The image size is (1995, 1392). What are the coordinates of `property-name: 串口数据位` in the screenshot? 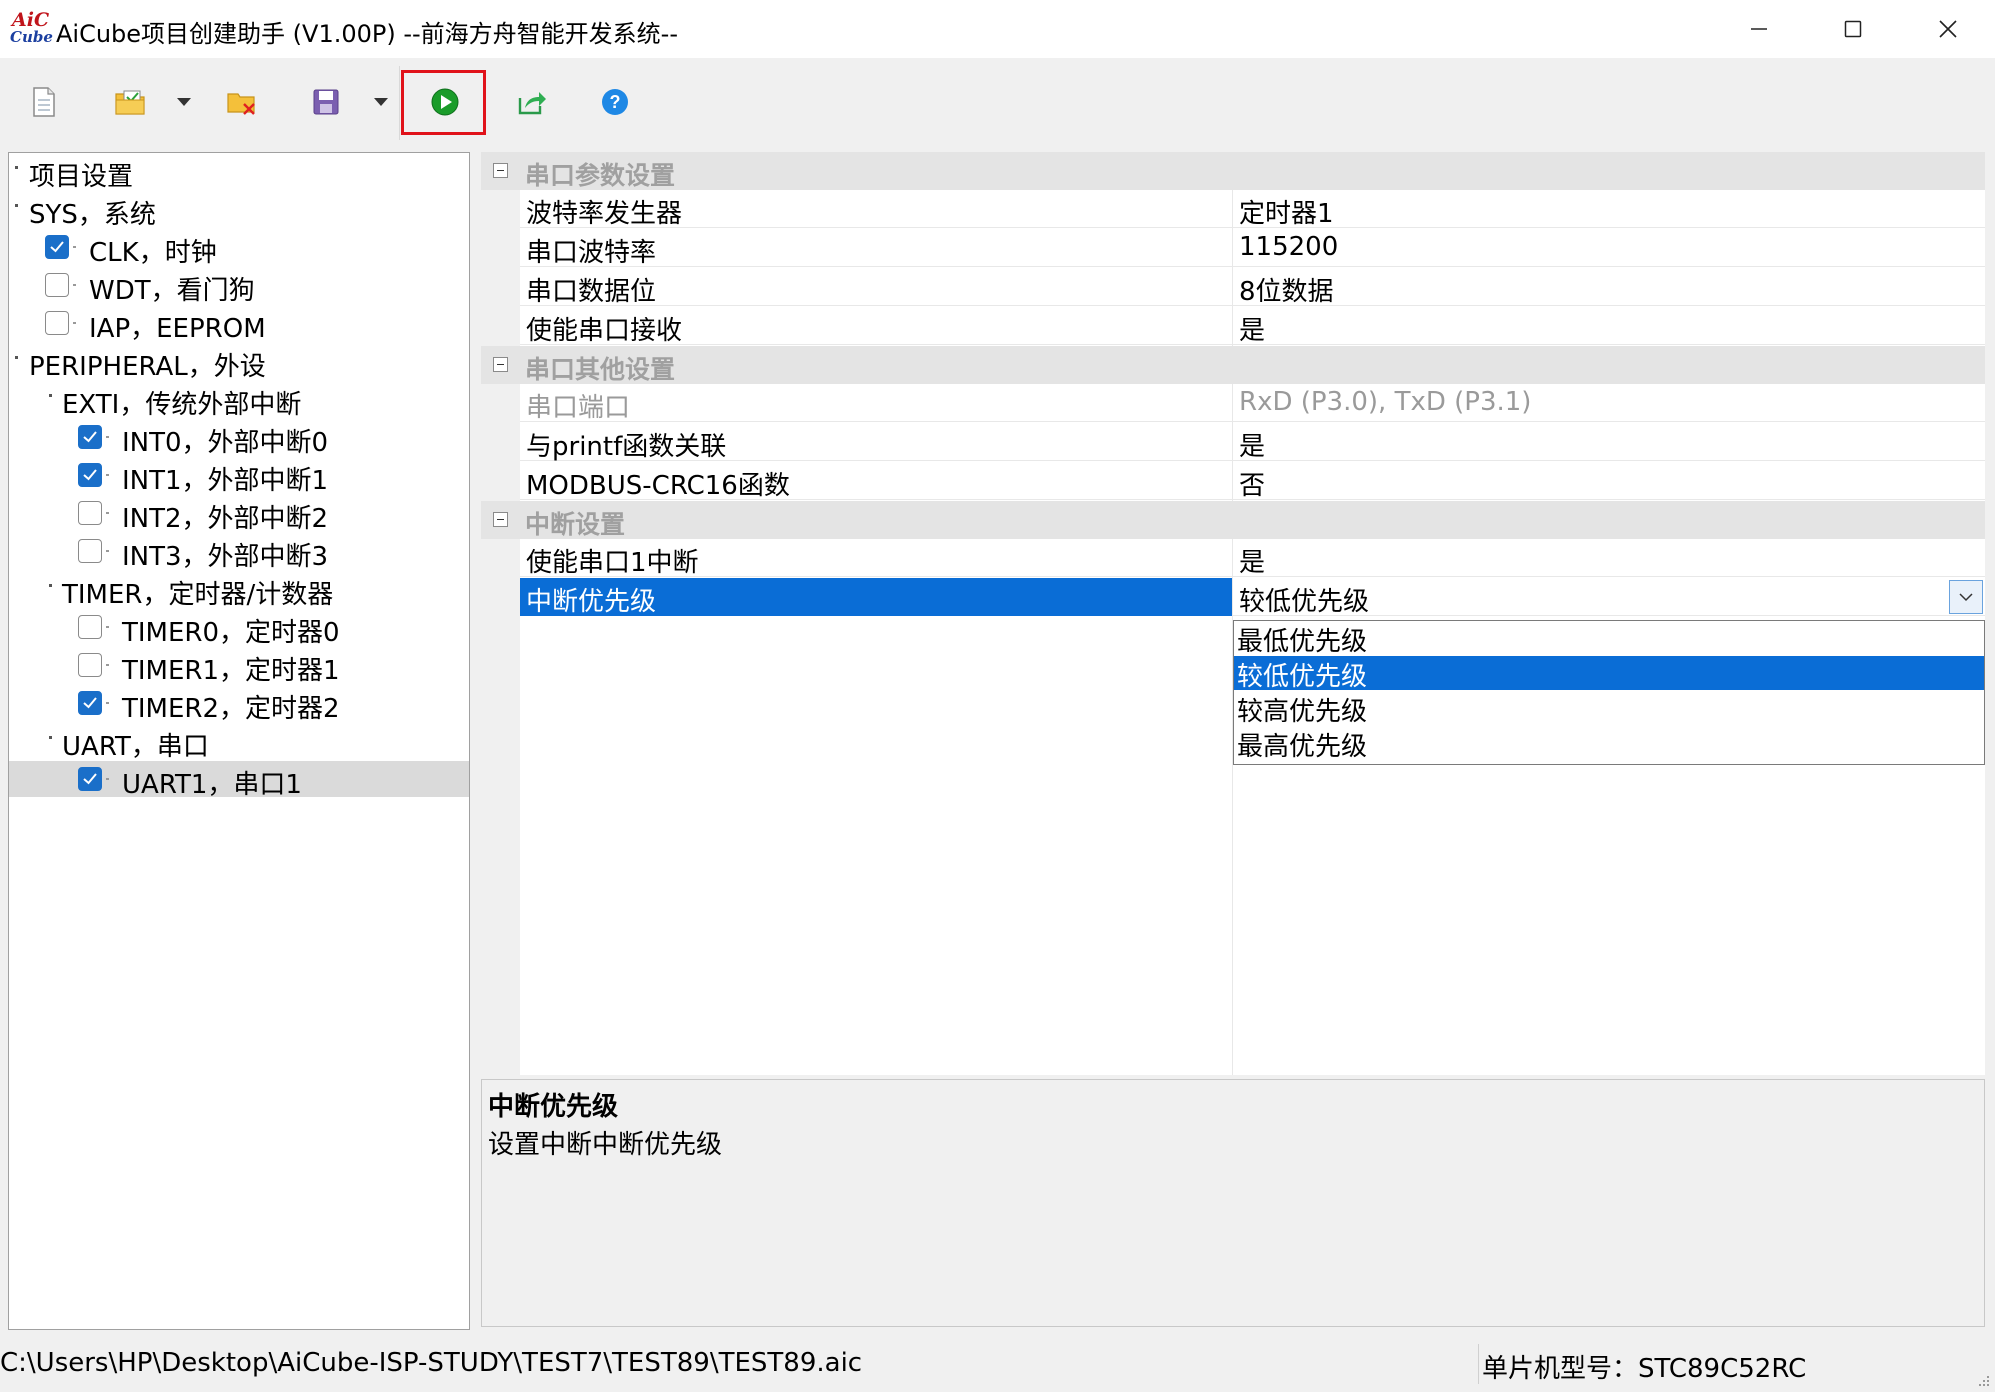 It's located at (591, 292).